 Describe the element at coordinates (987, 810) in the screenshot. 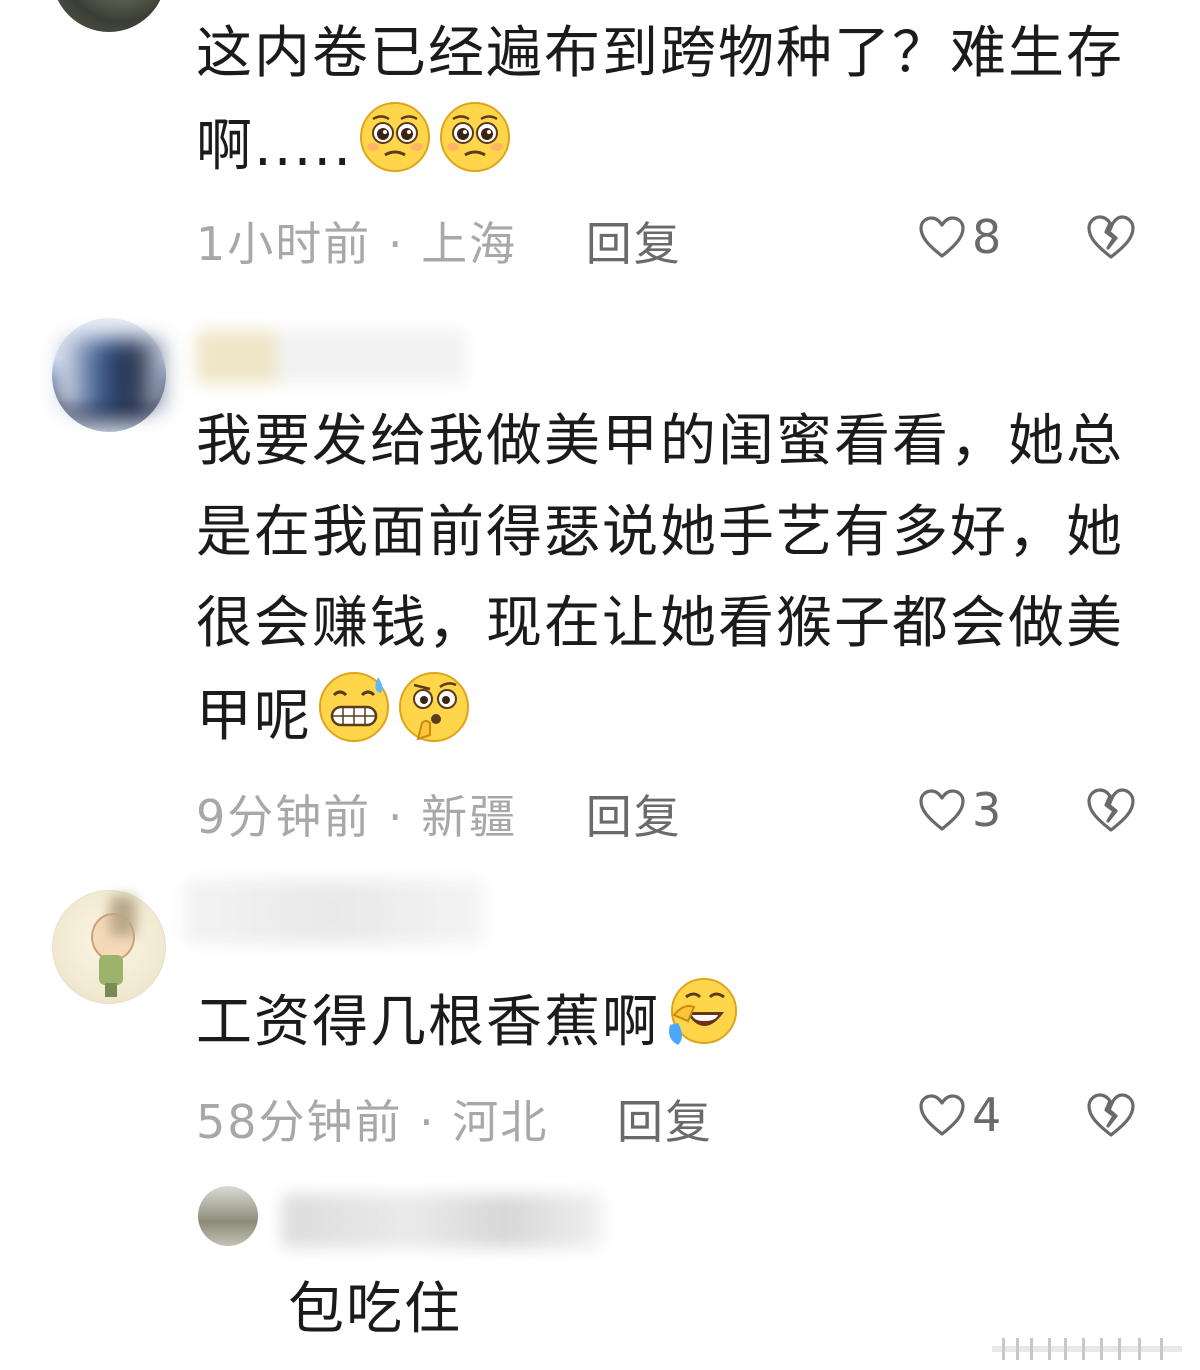

I see `like-count: 3` at that location.